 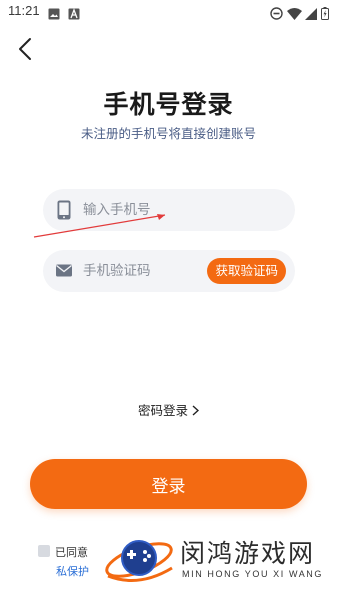 What do you see at coordinates (168, 104) in the screenshot?
I see `page-title: 手机号登录` at bounding box center [168, 104].